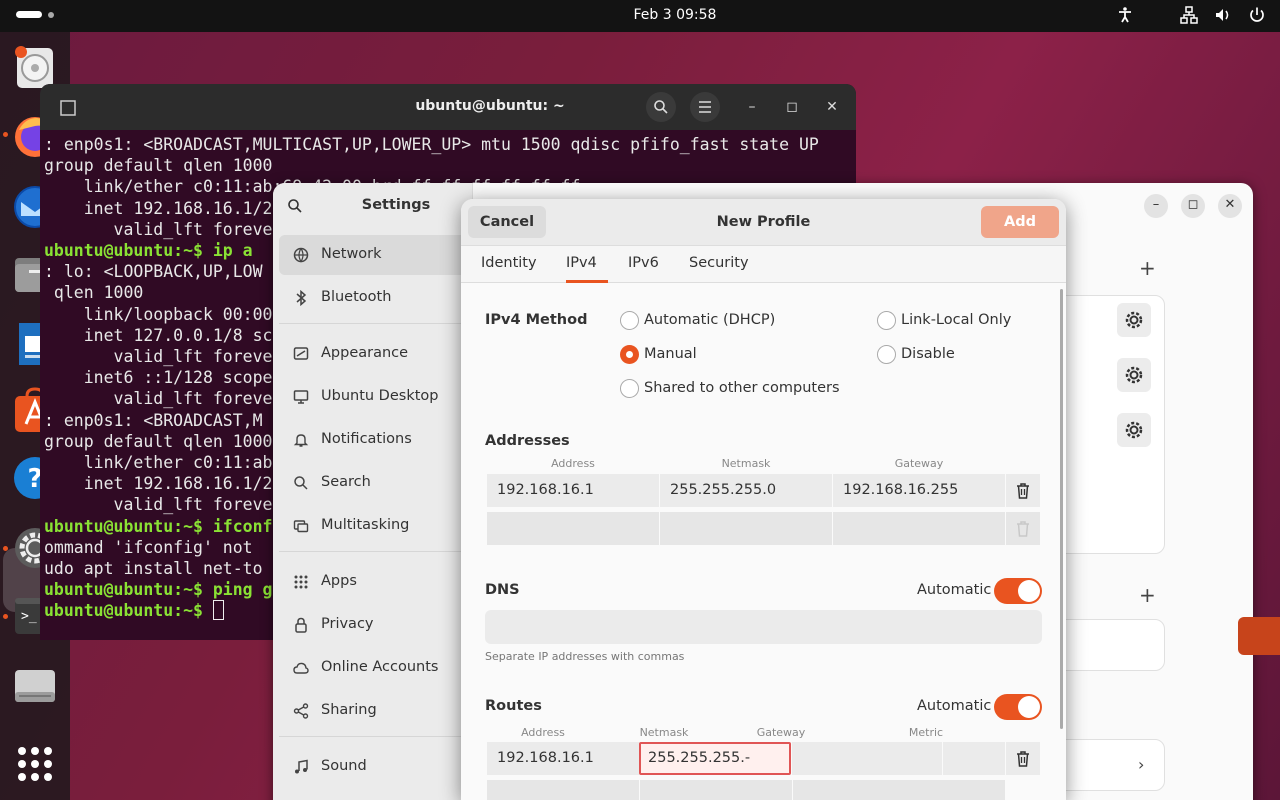 The width and height of the screenshot is (1280, 800). I want to click on method-auto-radio, so click(629, 320).